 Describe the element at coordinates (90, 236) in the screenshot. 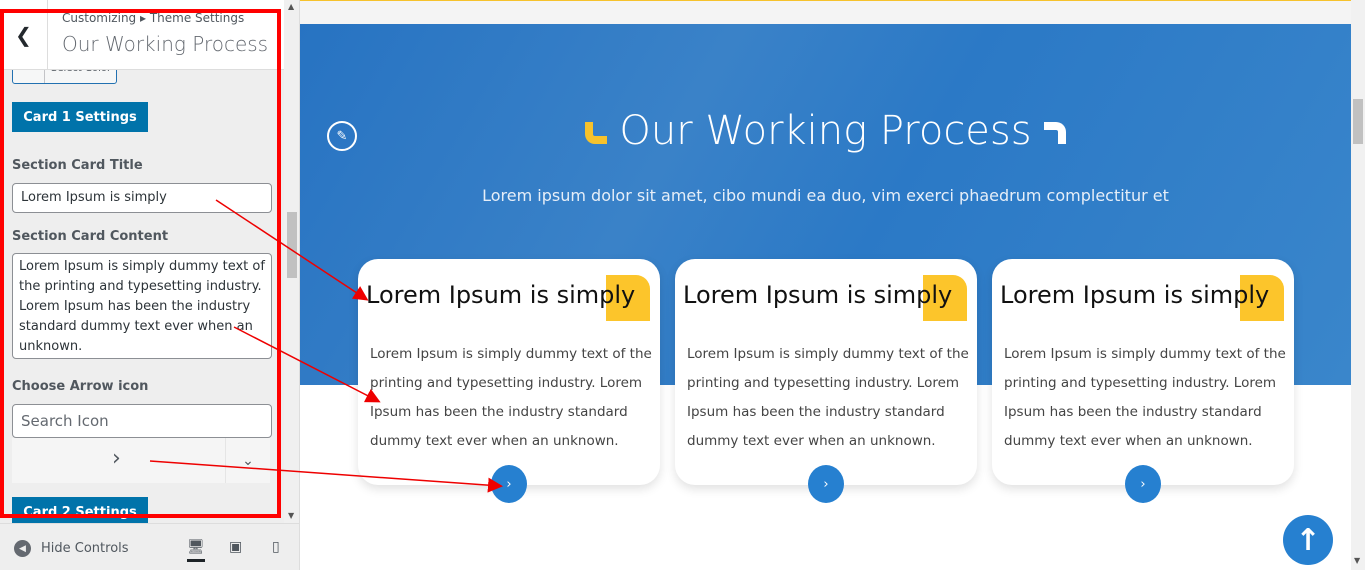

I see `card-content-label: Section Card Content` at that location.